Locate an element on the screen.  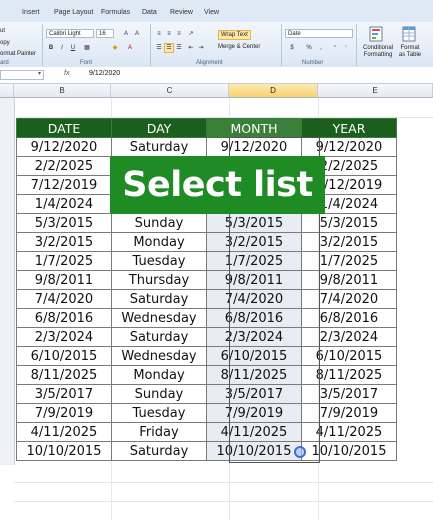
align-bottom-icon: ≡ is located at coordinates (179, 34).